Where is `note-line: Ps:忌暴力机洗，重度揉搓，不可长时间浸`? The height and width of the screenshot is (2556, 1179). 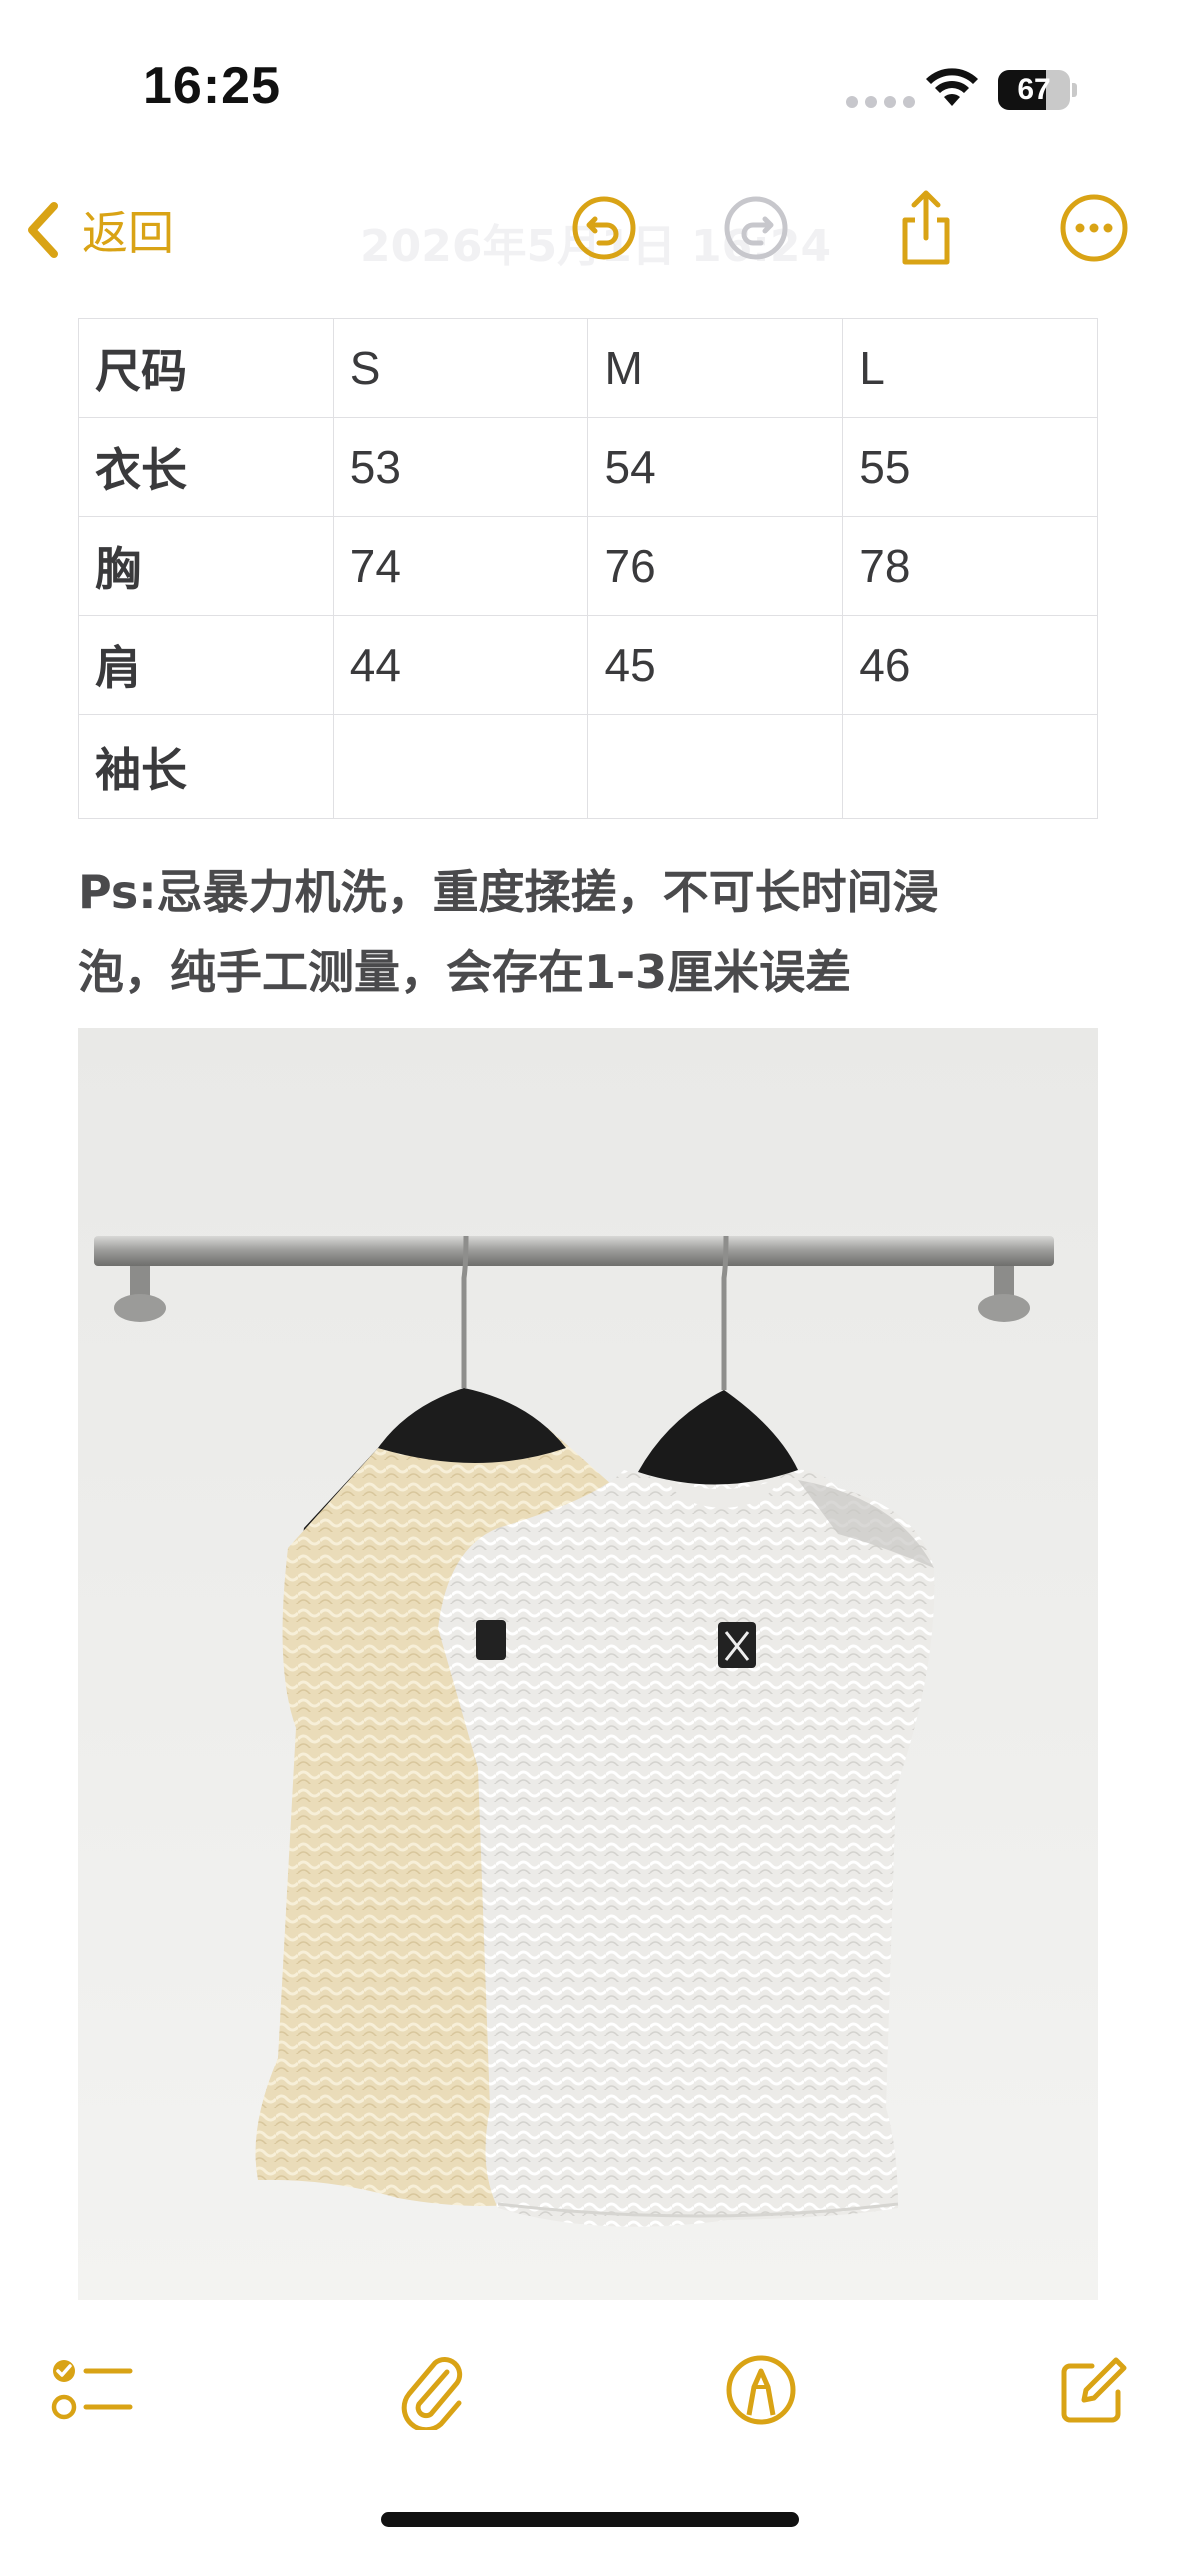
note-line: Ps:忌暴力机洗，重度揉搓，不可长时间浸 is located at coordinates (508, 892).